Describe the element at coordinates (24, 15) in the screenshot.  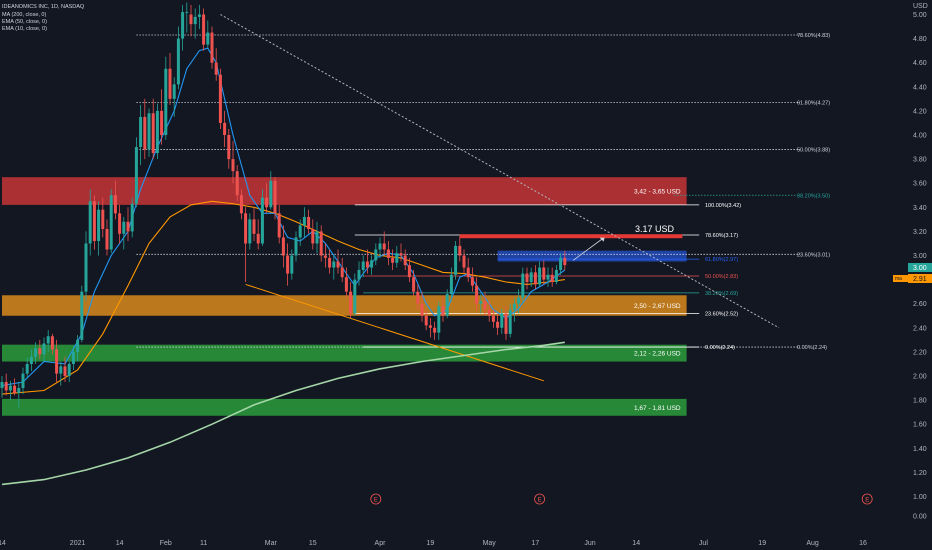
I see `legend-ma200: MA (200, close, 0)` at that location.